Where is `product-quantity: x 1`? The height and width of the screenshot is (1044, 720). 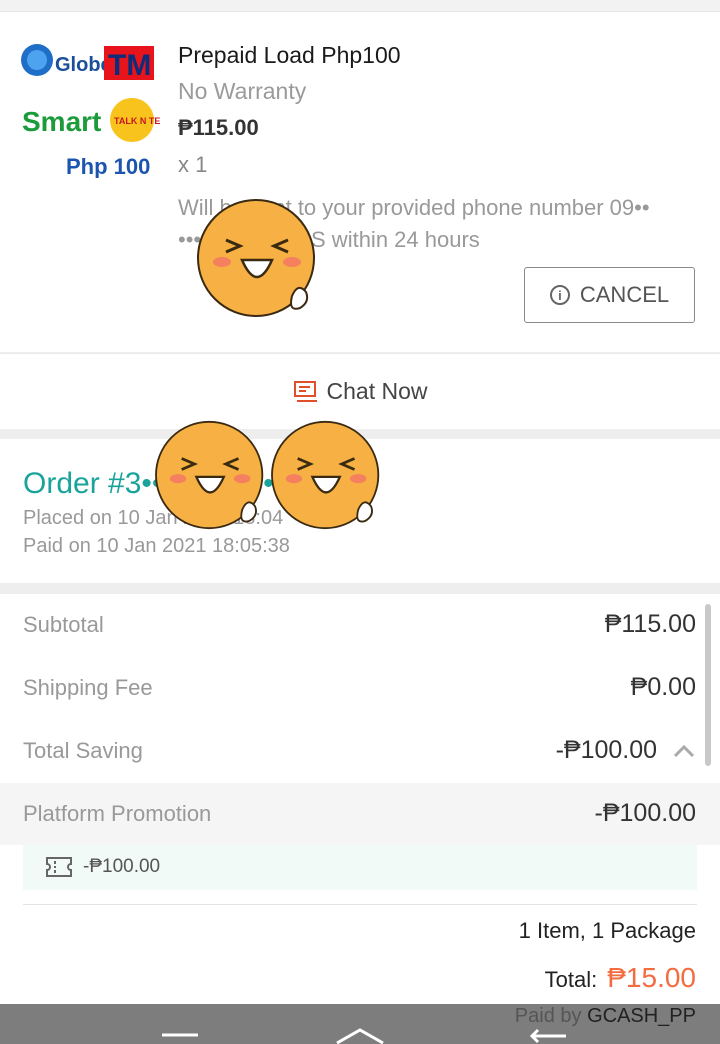
product-quantity: x 1 is located at coordinates (193, 164).